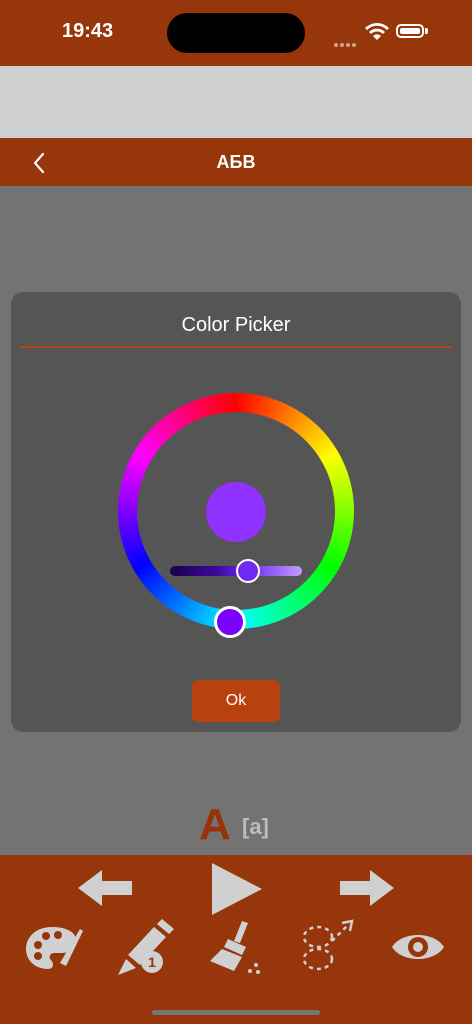 This screenshot has height=1024, width=472. Describe the element at coordinates (418, 947) in the screenshot. I see `eye-icon` at that location.